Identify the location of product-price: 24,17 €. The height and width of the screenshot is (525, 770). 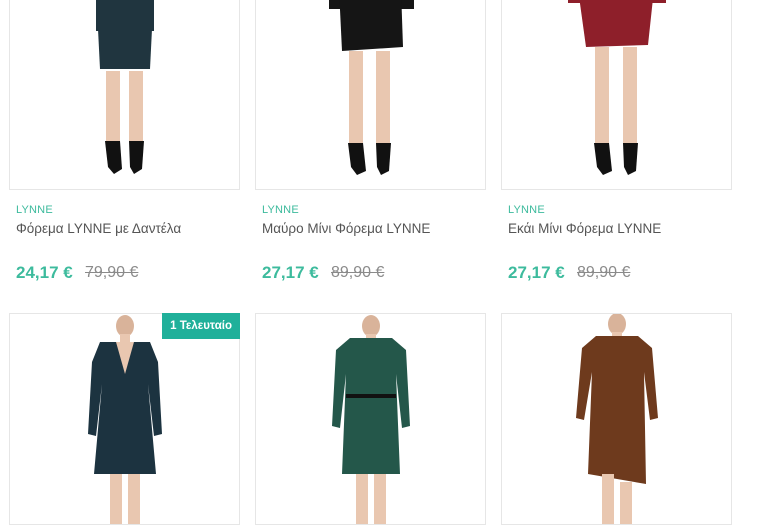
(44, 272).